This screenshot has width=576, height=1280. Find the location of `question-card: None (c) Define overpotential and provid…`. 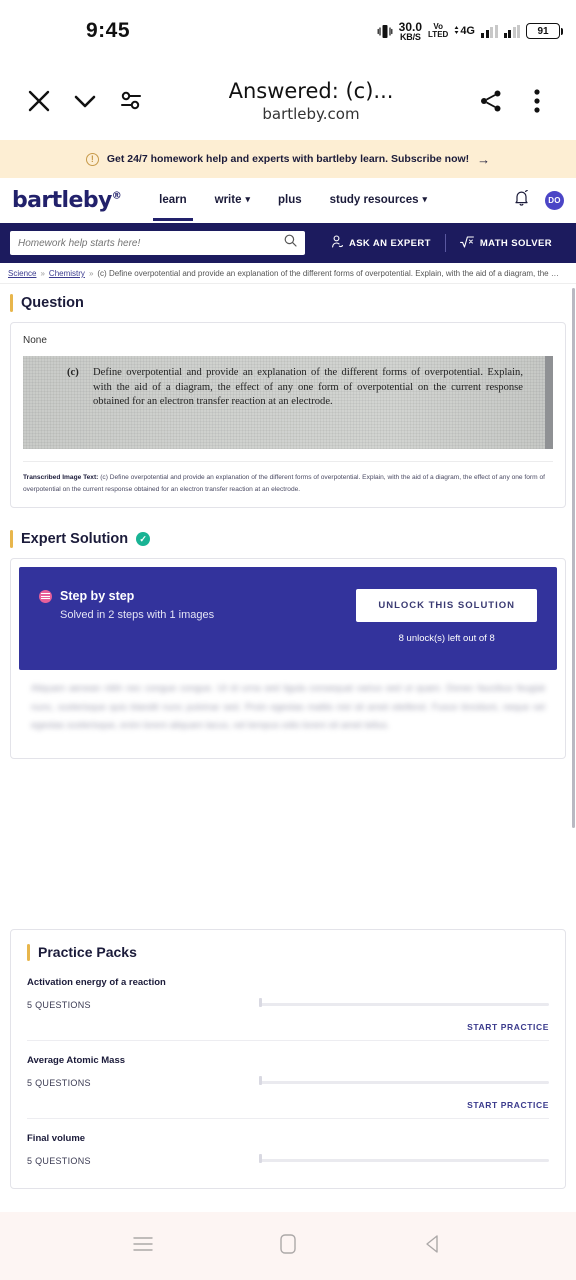

question-card: None (c) Define overpotential and provid… is located at coordinates (288, 415).